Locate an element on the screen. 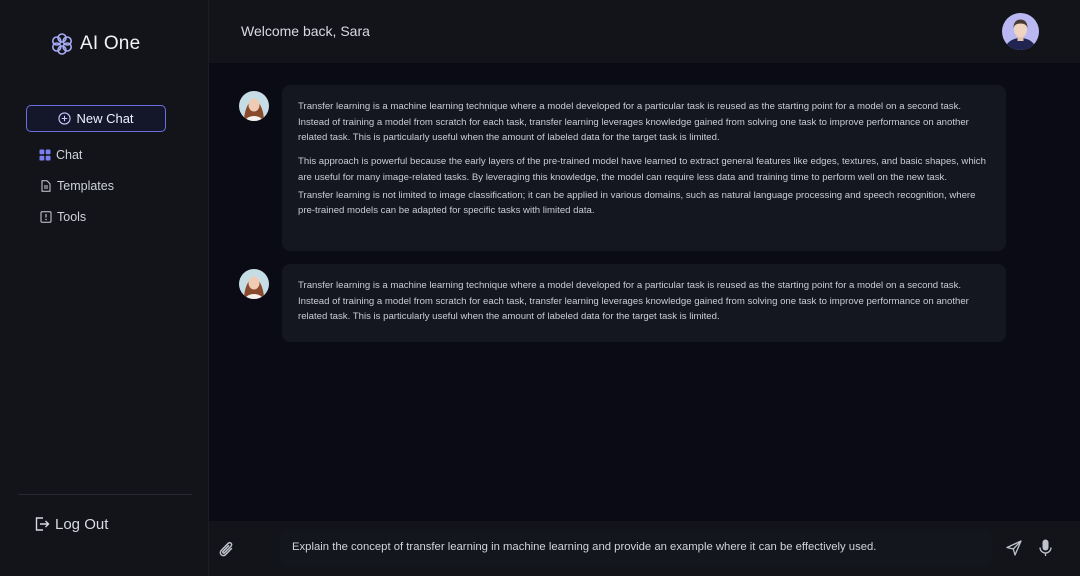 The width and height of the screenshot is (1080, 576). send-icon is located at coordinates (1014, 548).